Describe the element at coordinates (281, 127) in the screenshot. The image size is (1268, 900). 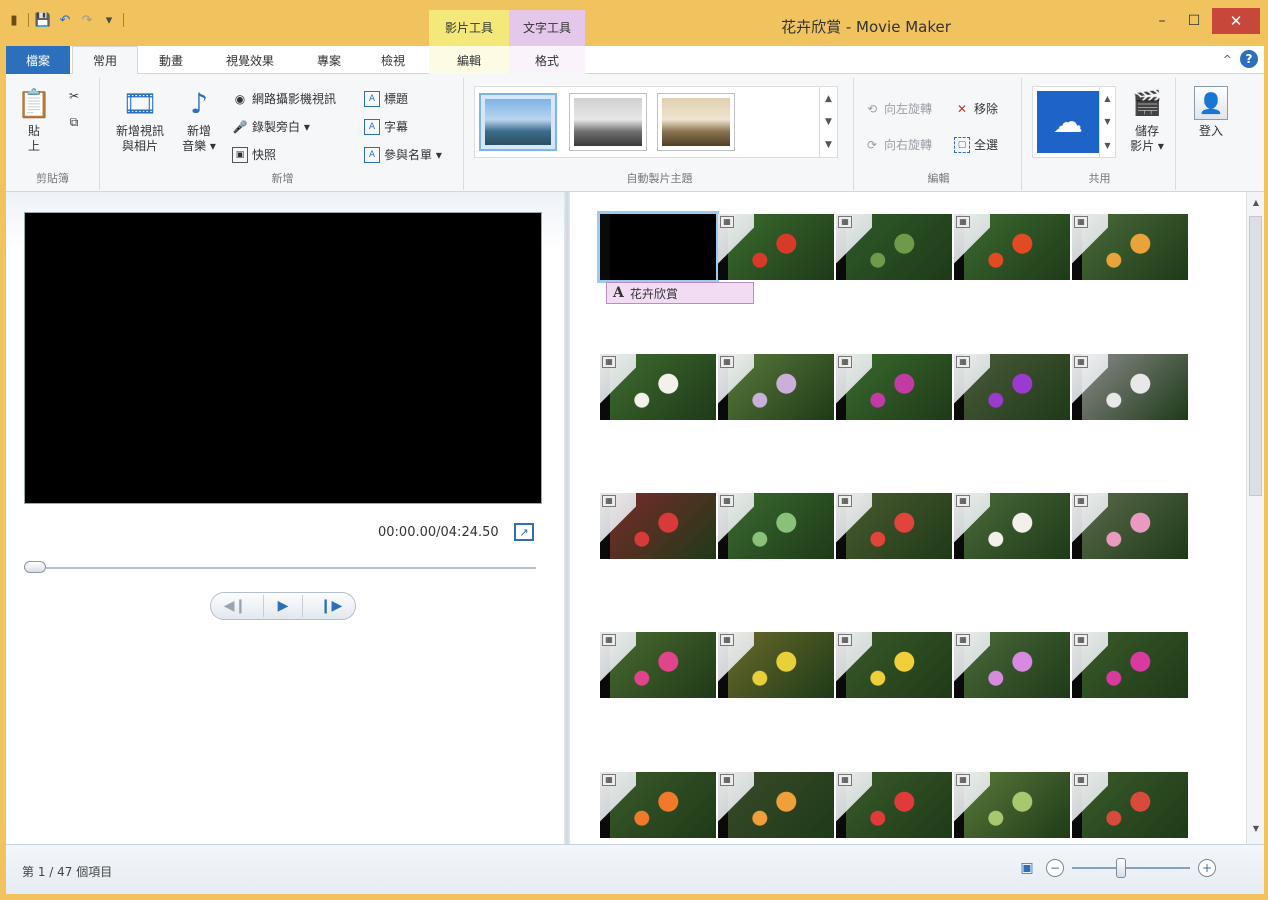
I see `narration-label: 錄製旁白 ▾` at that location.